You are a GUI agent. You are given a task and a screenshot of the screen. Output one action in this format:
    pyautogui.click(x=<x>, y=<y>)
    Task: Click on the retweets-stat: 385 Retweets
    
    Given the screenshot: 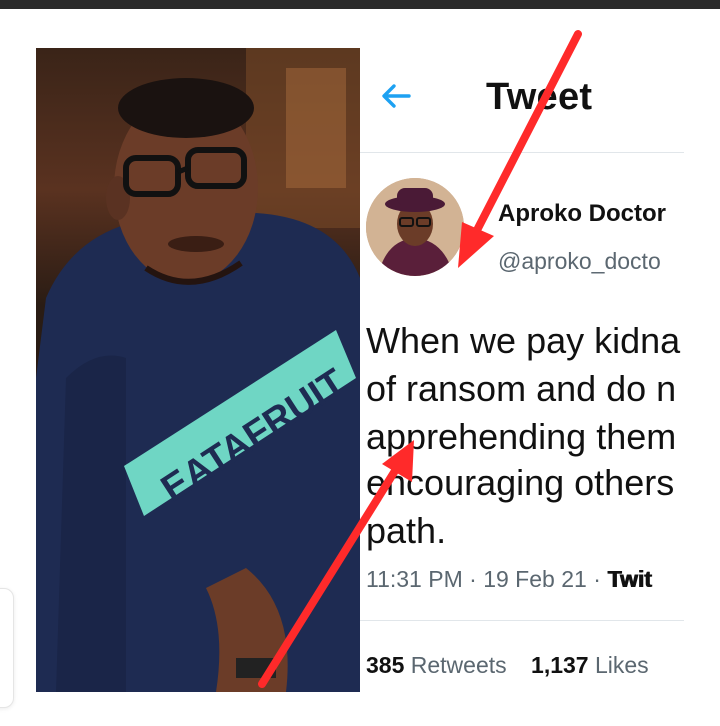 What is the action you would take?
    pyautogui.click(x=436, y=665)
    